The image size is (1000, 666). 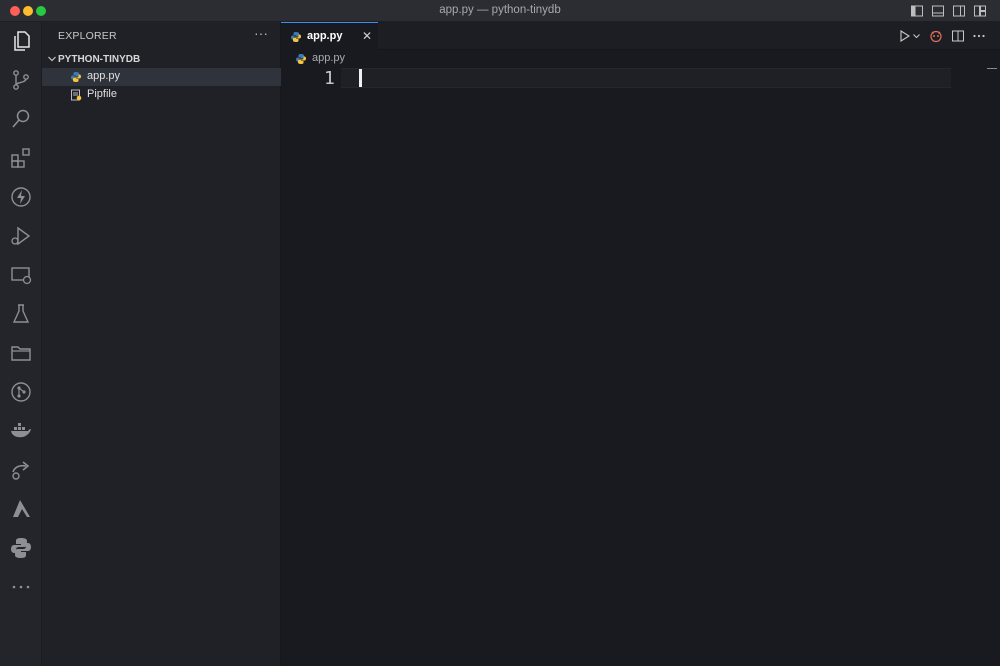 I want to click on customize-layout-icon, so click(x=980, y=11).